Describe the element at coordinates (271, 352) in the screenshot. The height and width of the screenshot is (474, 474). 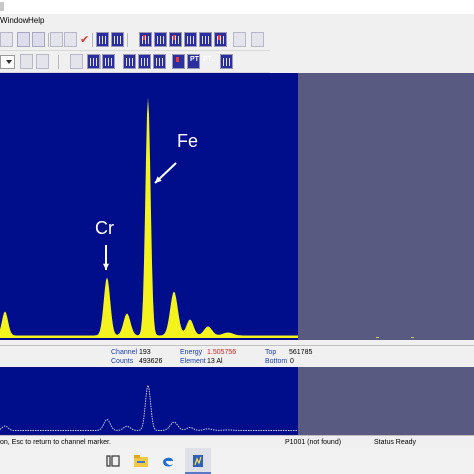
I see `top-label: Top` at that location.